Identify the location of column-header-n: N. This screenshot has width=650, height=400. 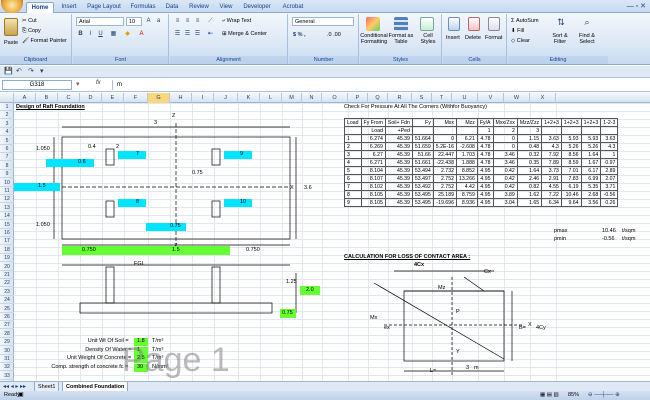
(312, 98).